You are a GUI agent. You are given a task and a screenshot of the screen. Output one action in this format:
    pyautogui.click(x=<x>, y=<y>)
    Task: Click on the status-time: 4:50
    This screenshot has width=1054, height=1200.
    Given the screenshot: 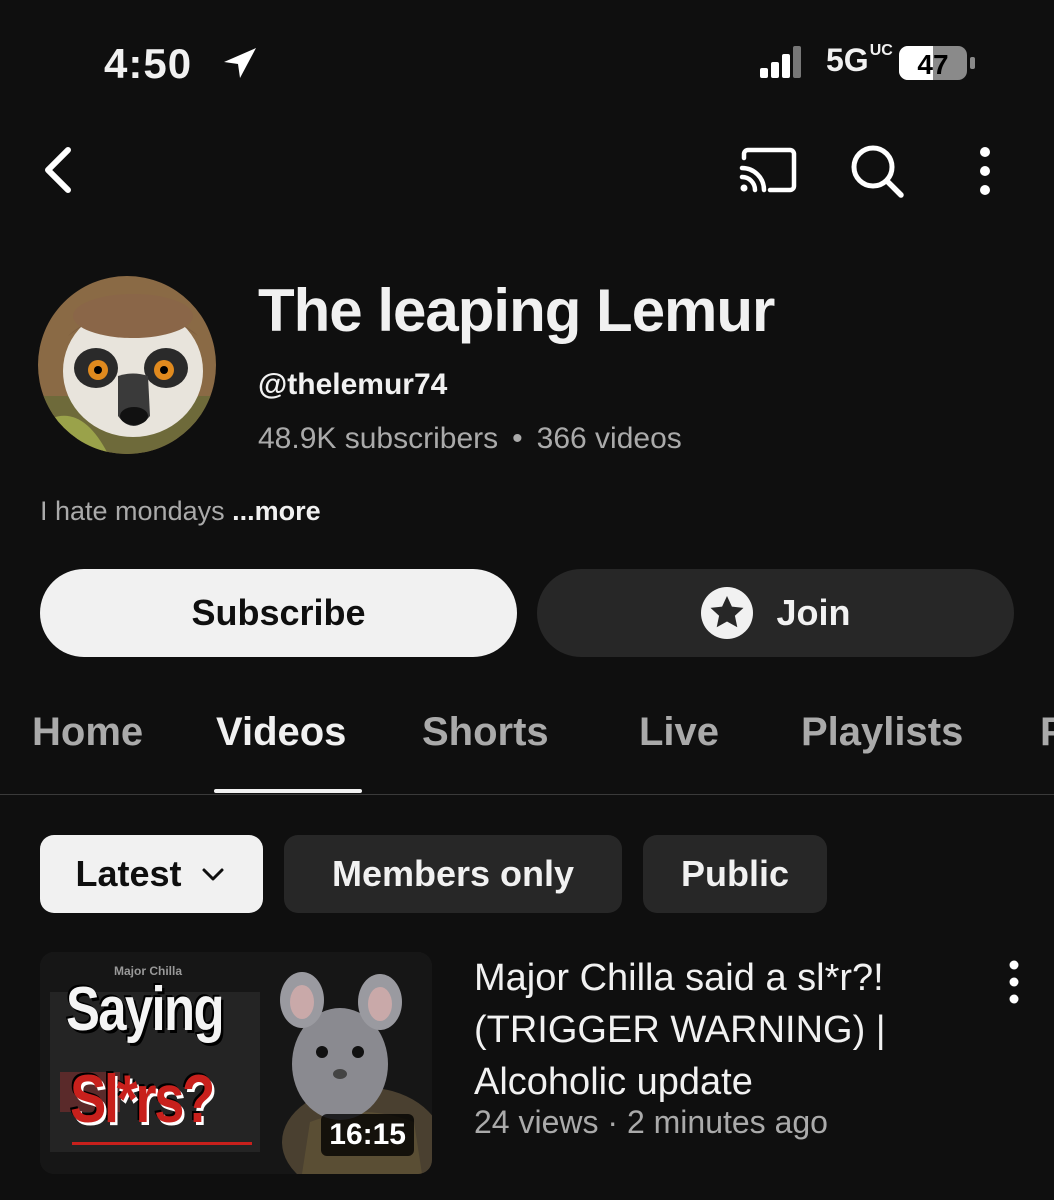 What is the action you would take?
    pyautogui.click(x=148, y=63)
    